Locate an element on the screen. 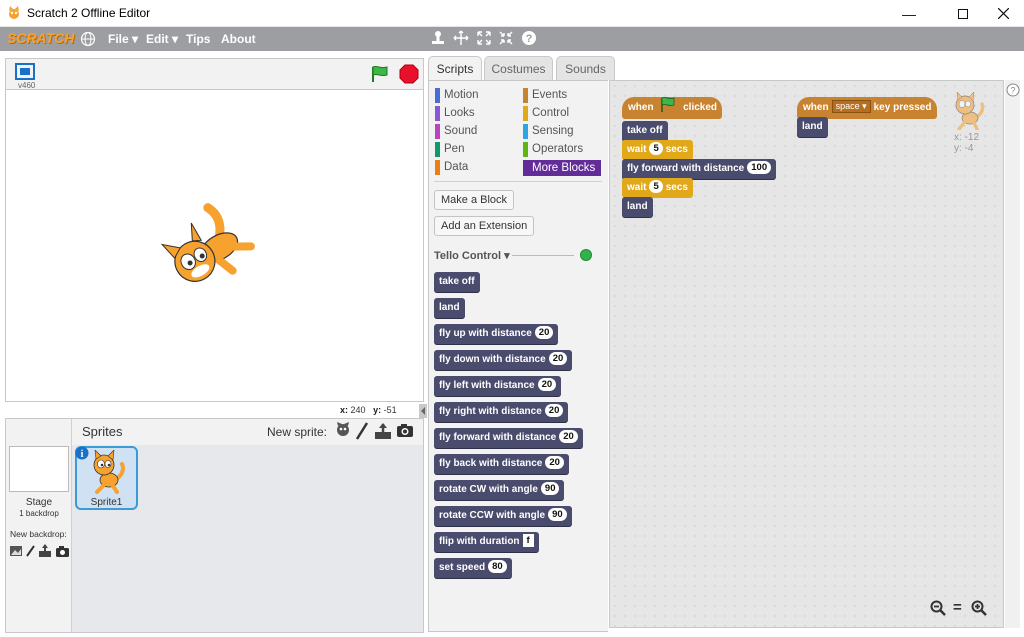 The image size is (1024, 637). sprite1-name: Sprite1 is located at coordinates (106, 502).